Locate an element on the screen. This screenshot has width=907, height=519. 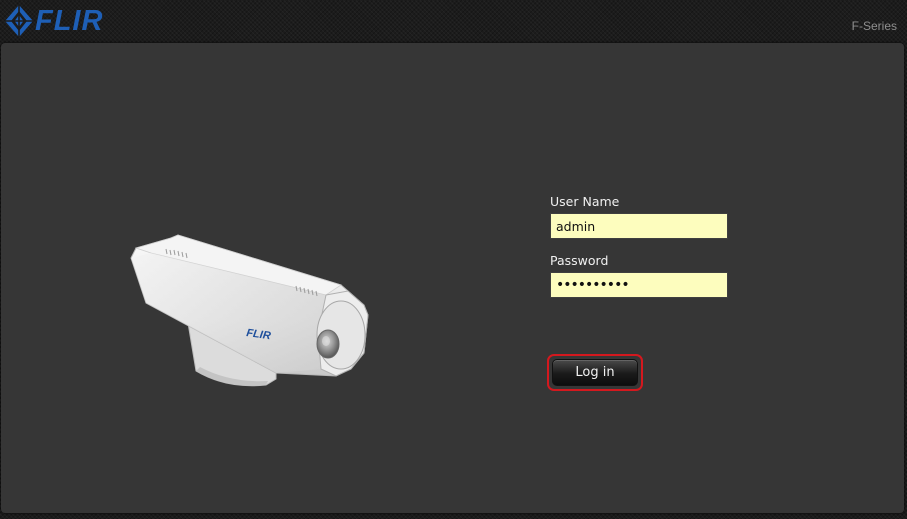
login-button: Log in is located at coordinates (595, 372).